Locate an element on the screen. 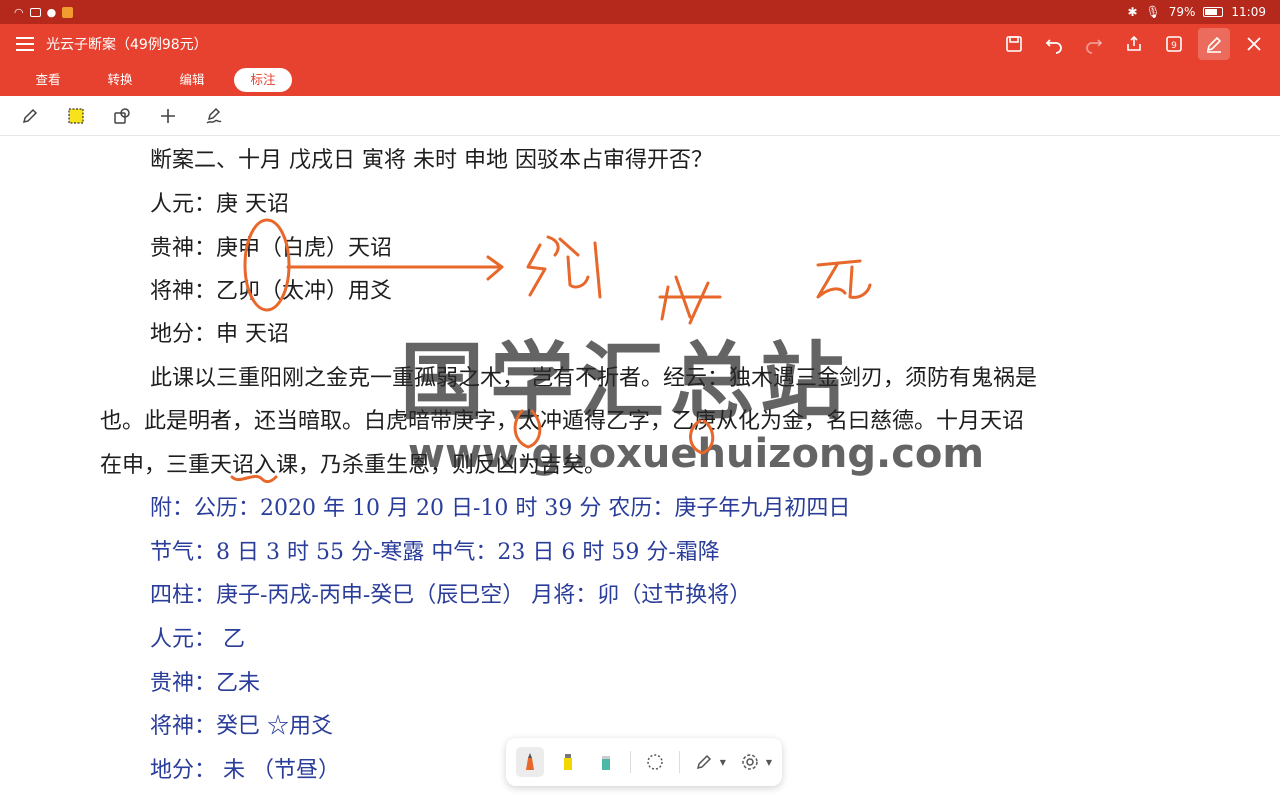  gear-icon is located at coordinates (750, 762).